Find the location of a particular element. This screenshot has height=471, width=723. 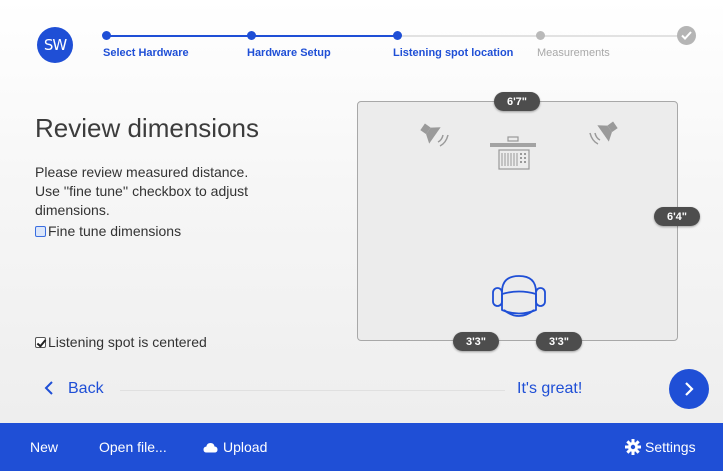

gear-icon is located at coordinates (633, 447).